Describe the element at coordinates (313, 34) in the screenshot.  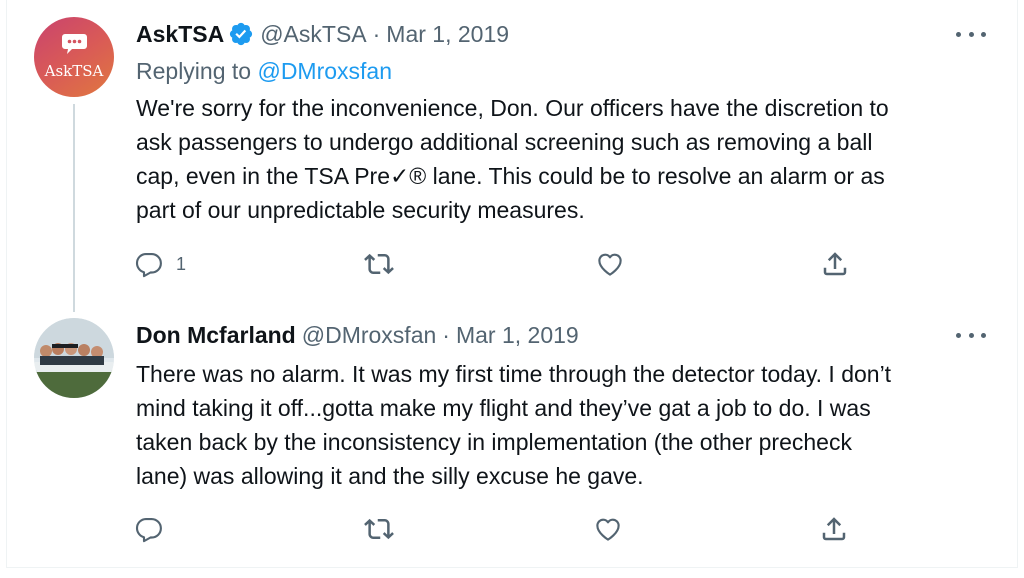
I see `user-handle: @AskTSA` at that location.